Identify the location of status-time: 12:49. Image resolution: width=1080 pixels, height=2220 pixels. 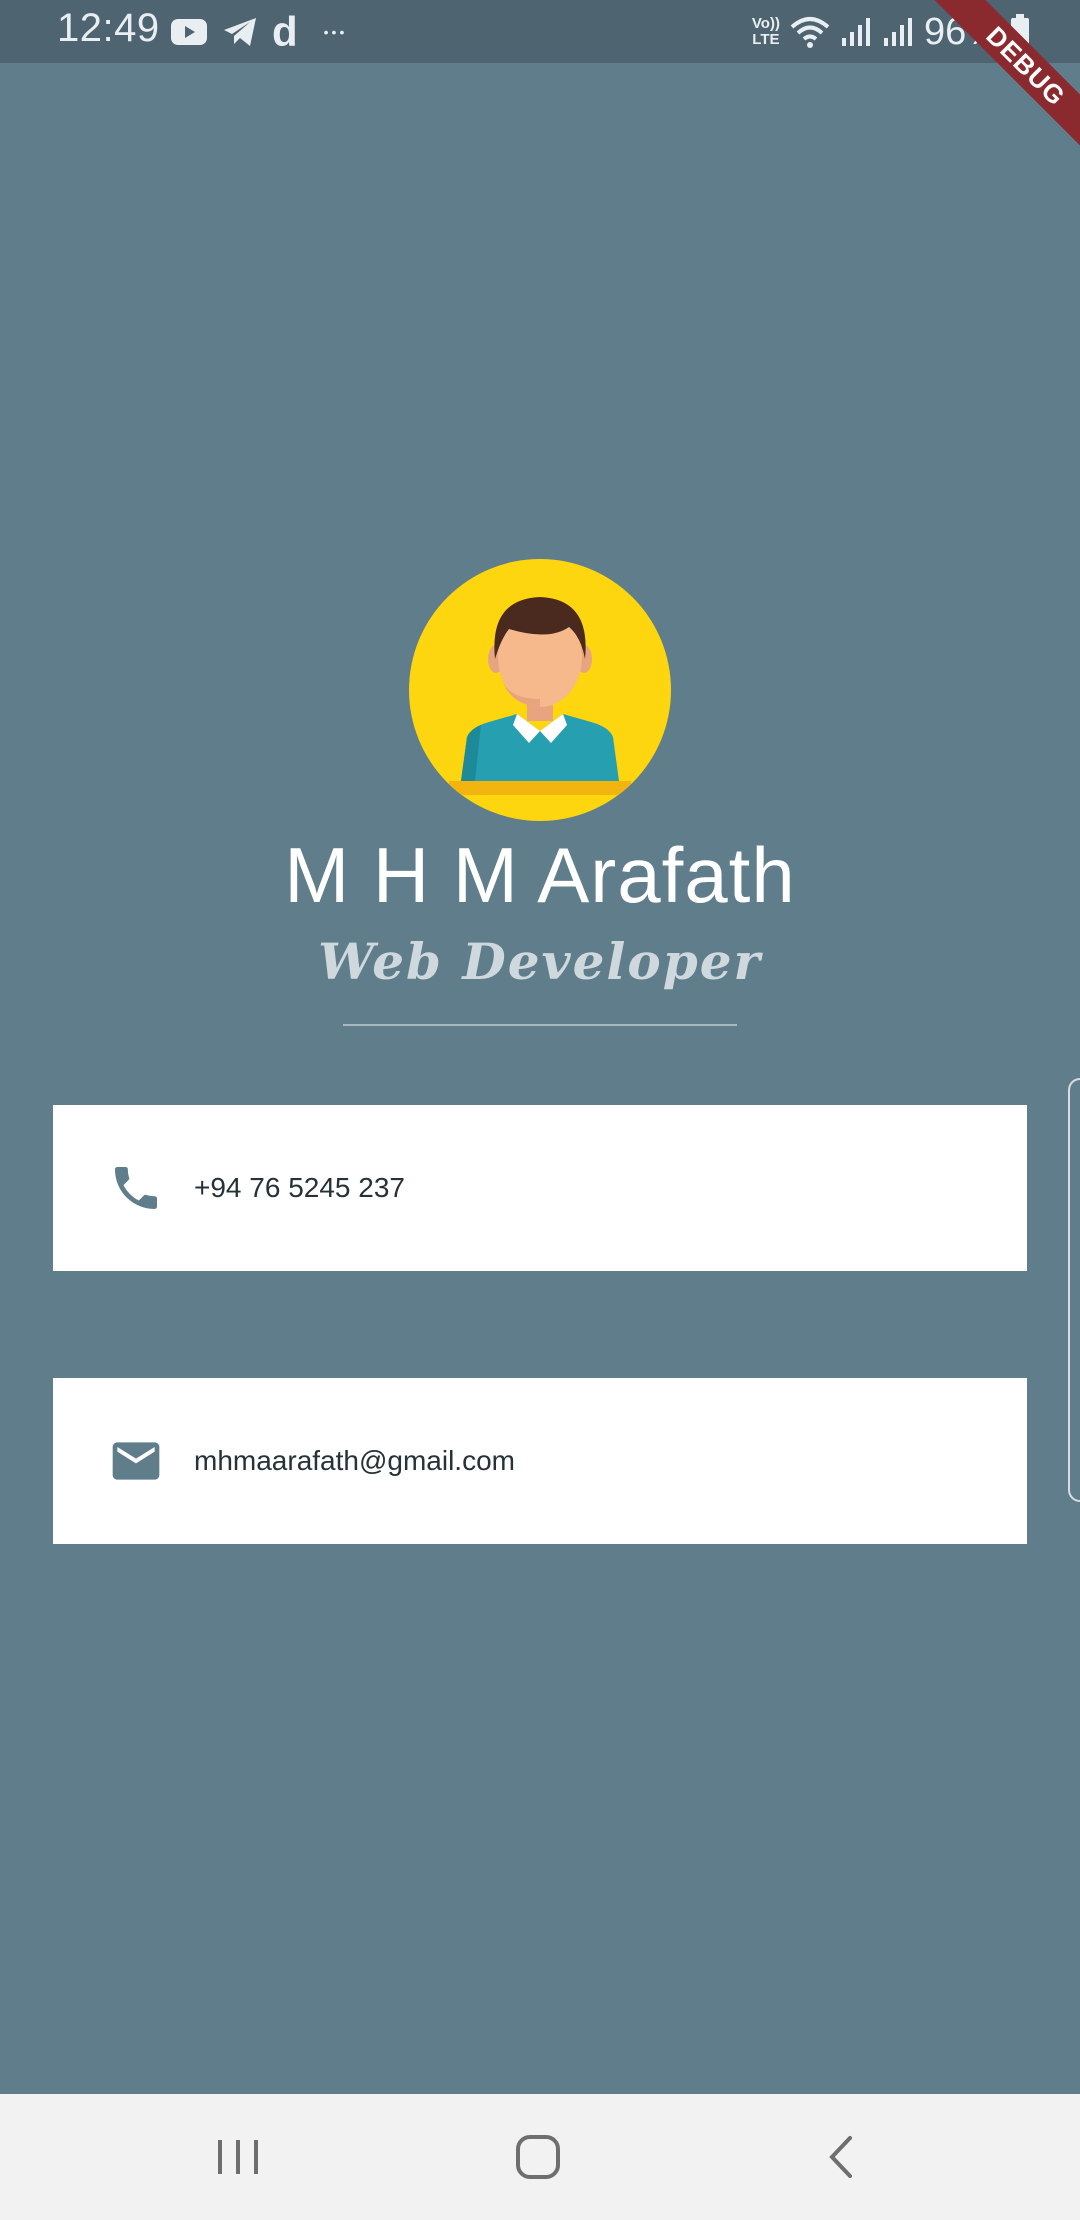
(108, 28).